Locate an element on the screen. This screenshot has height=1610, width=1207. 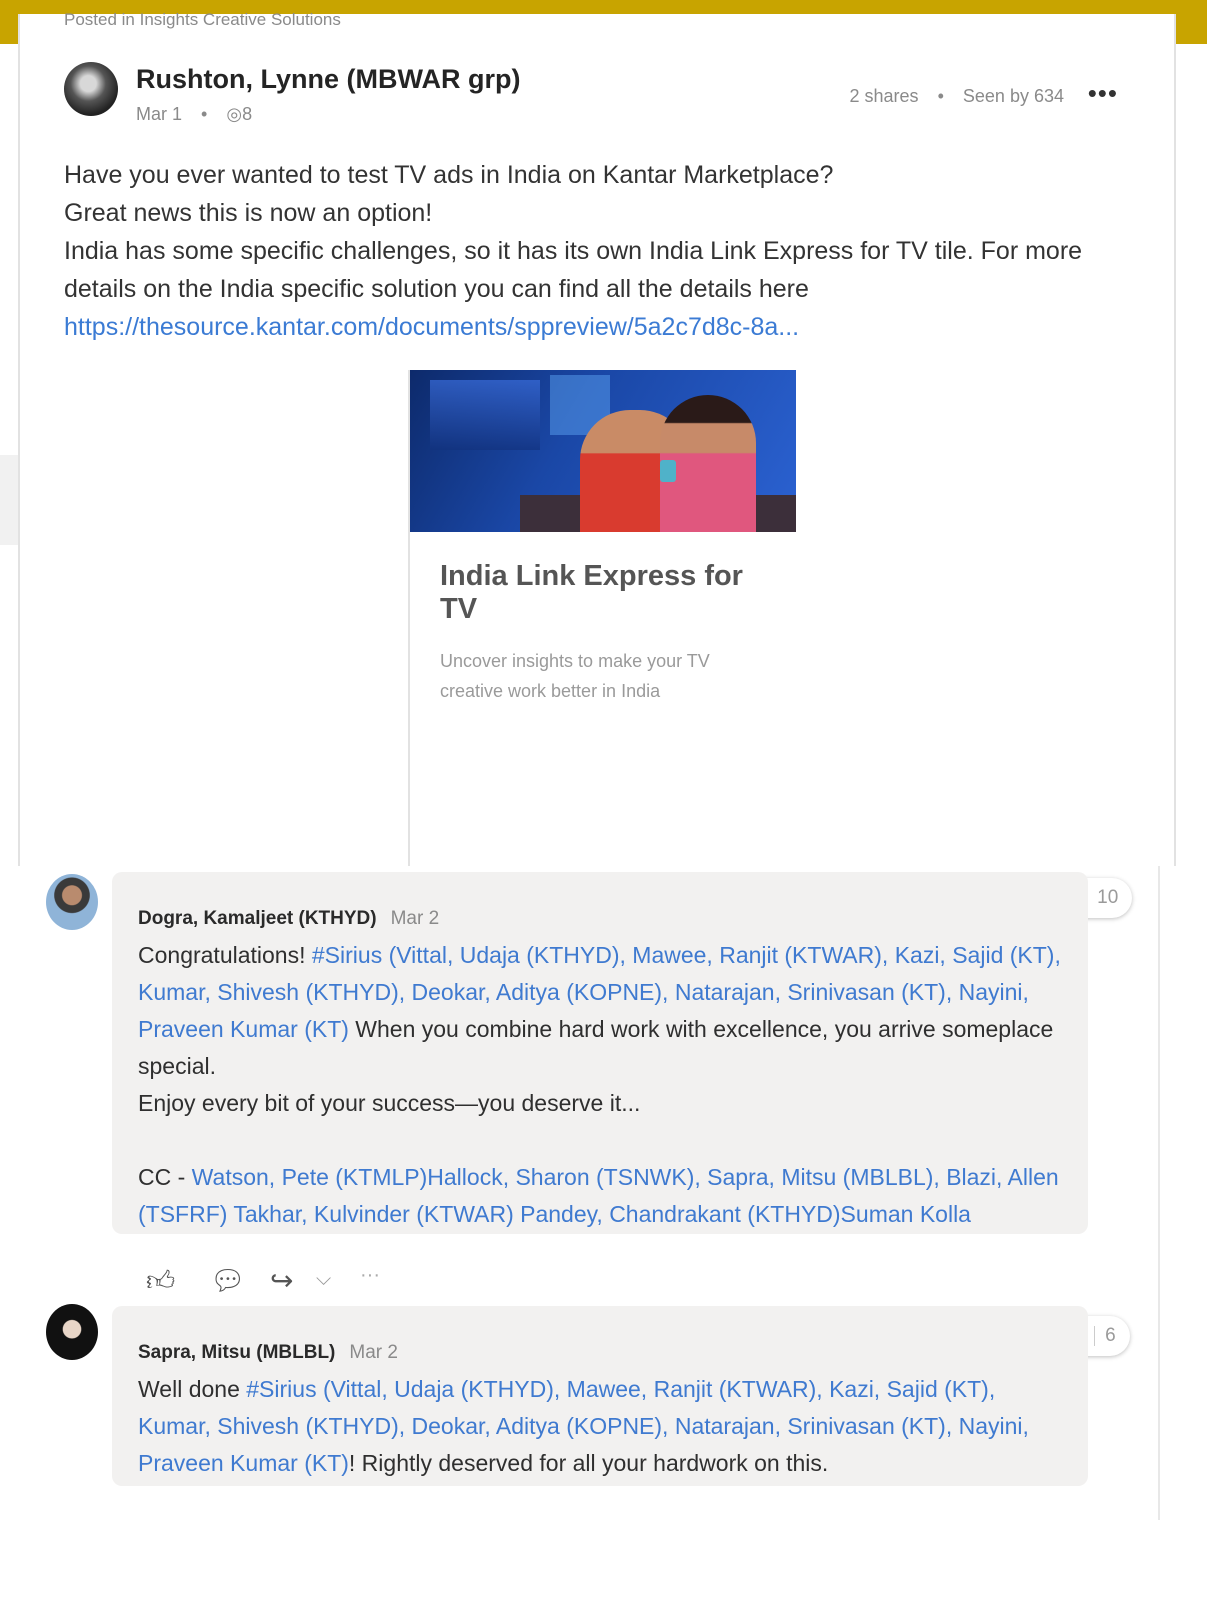
post-line: Great news this is now an option! is located at coordinates (248, 213).